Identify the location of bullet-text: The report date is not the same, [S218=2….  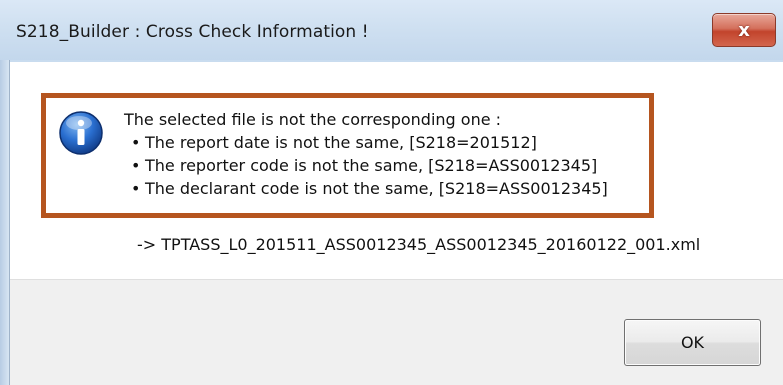
(341, 142).